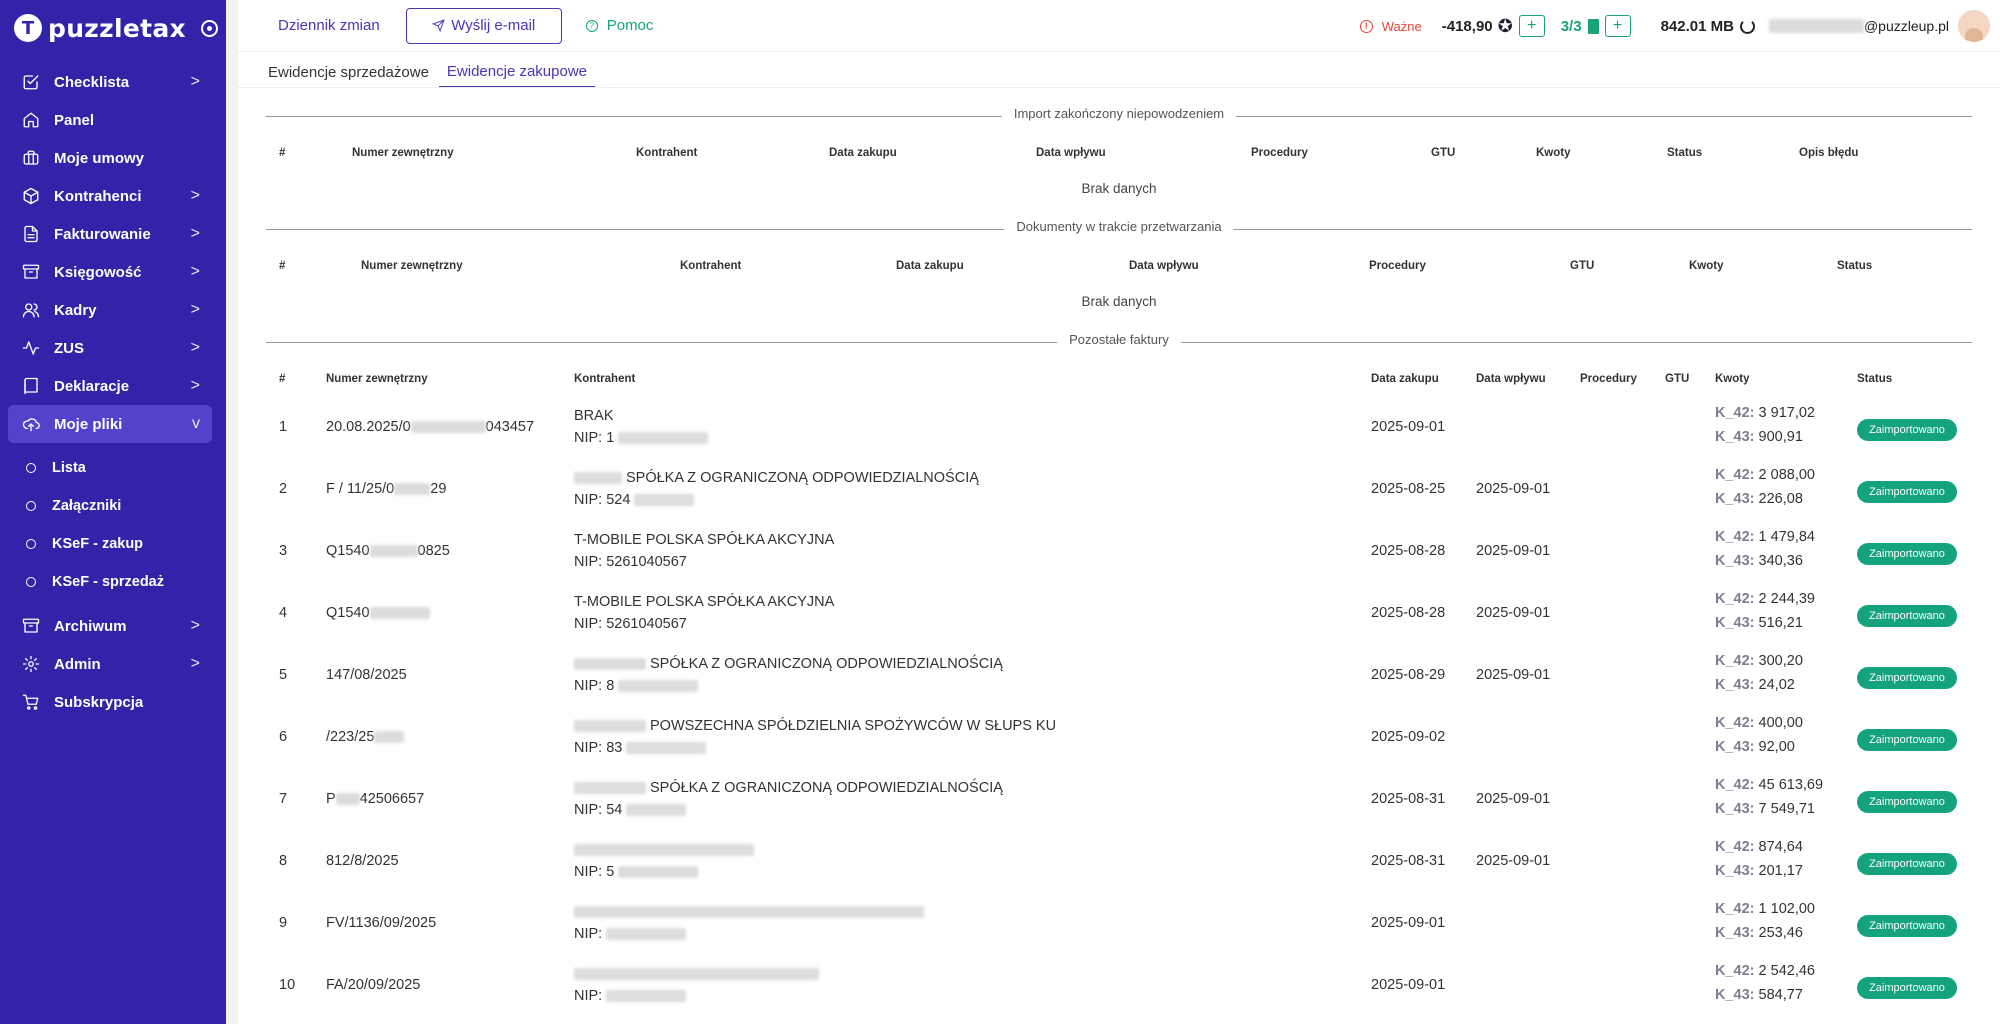 This screenshot has height=1024, width=2000. What do you see at coordinates (1408, 675) in the screenshot?
I see `purchase-date: 2025-08-29` at bounding box center [1408, 675].